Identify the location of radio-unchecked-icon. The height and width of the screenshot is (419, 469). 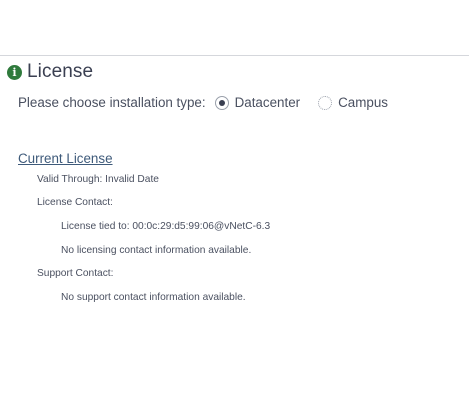
(325, 102).